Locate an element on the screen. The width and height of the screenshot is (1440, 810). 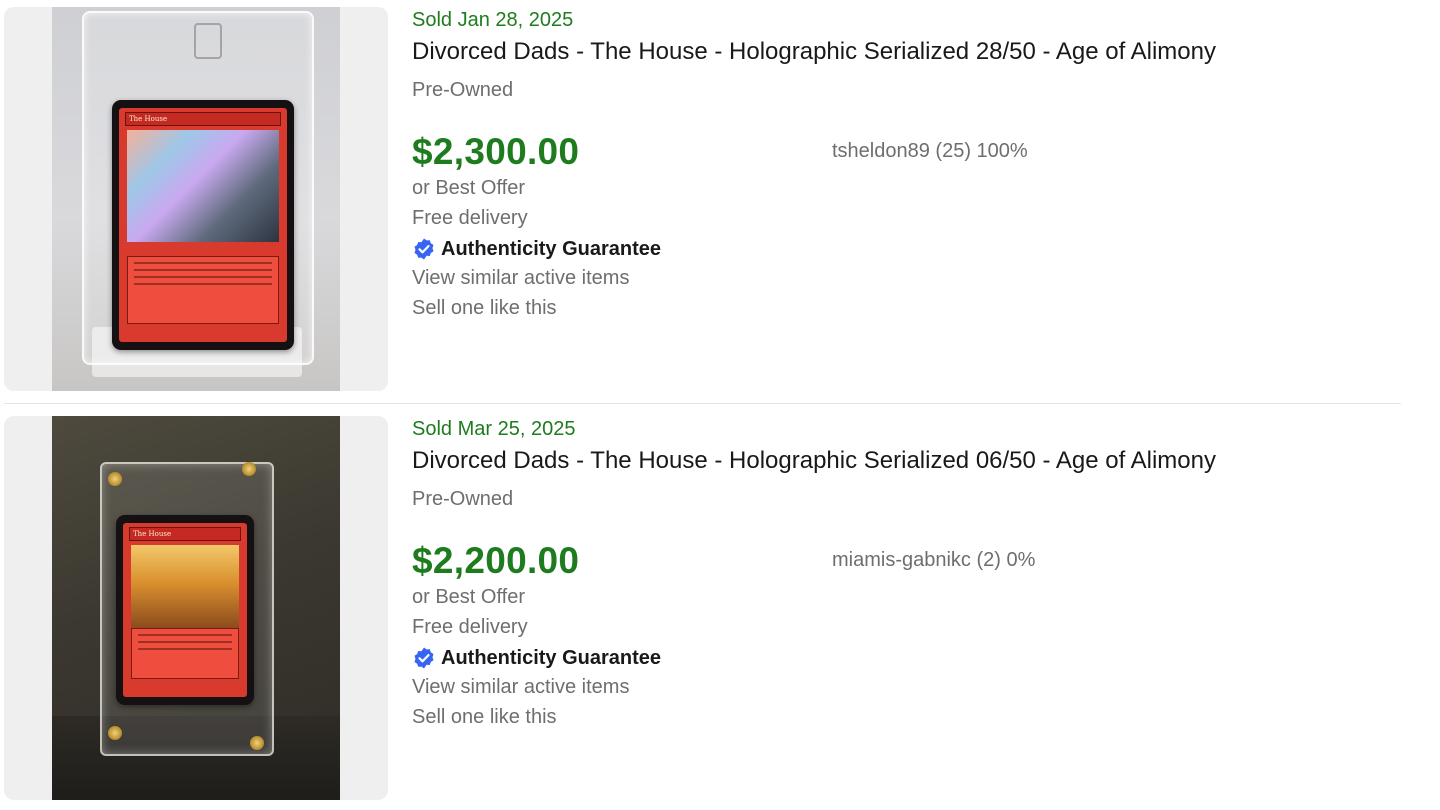
divider is located at coordinates (702, 403).